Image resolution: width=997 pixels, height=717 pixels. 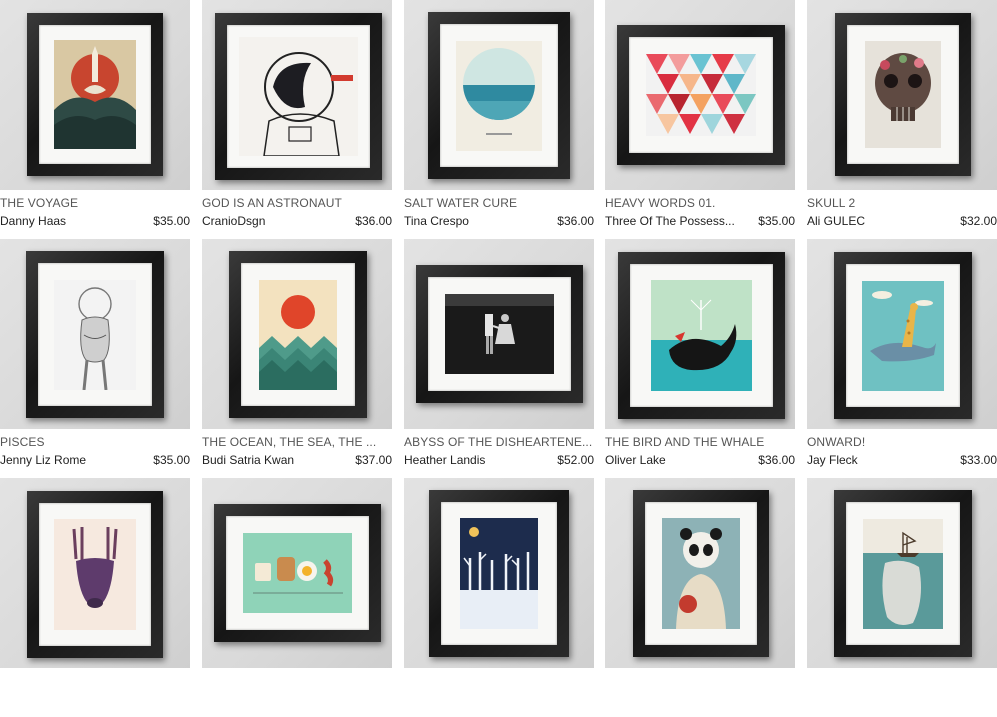 What do you see at coordinates (978, 221) in the screenshot?
I see `product-price: $32.00` at bounding box center [978, 221].